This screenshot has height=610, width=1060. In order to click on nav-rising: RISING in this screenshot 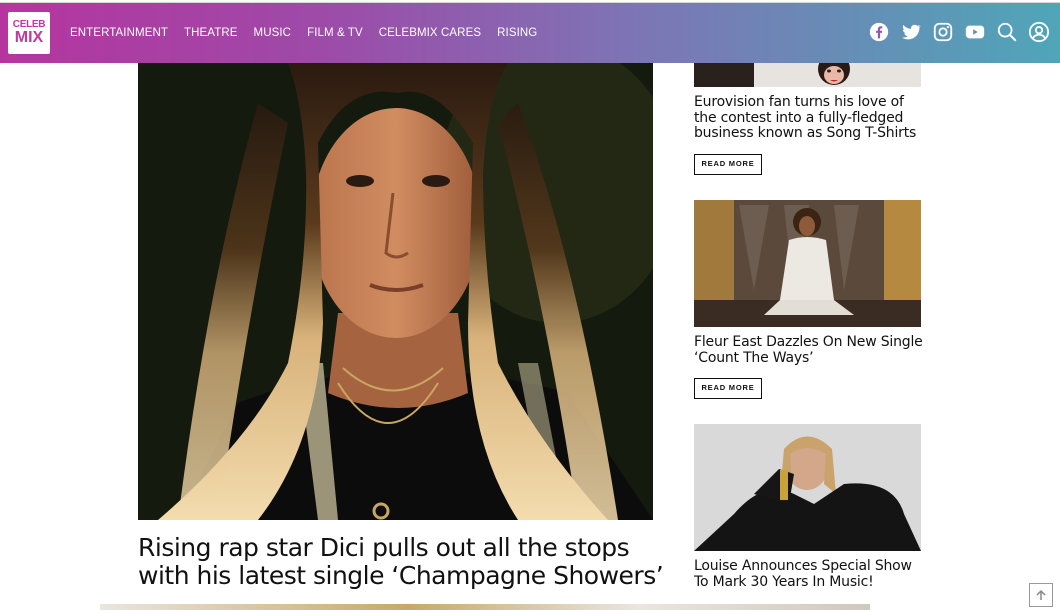, I will do `click(517, 33)`.